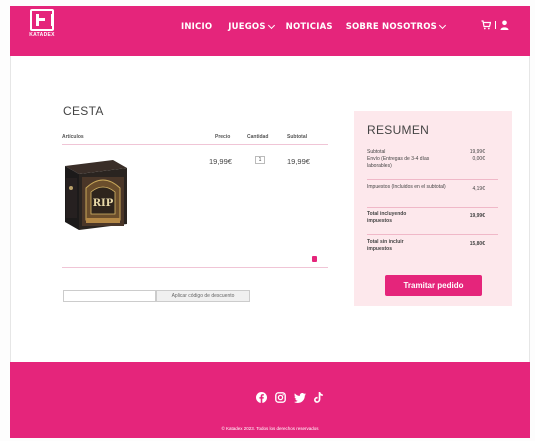 This screenshot has height=441, width=535. I want to click on subtotal-value: 19,99€, so click(477, 152).